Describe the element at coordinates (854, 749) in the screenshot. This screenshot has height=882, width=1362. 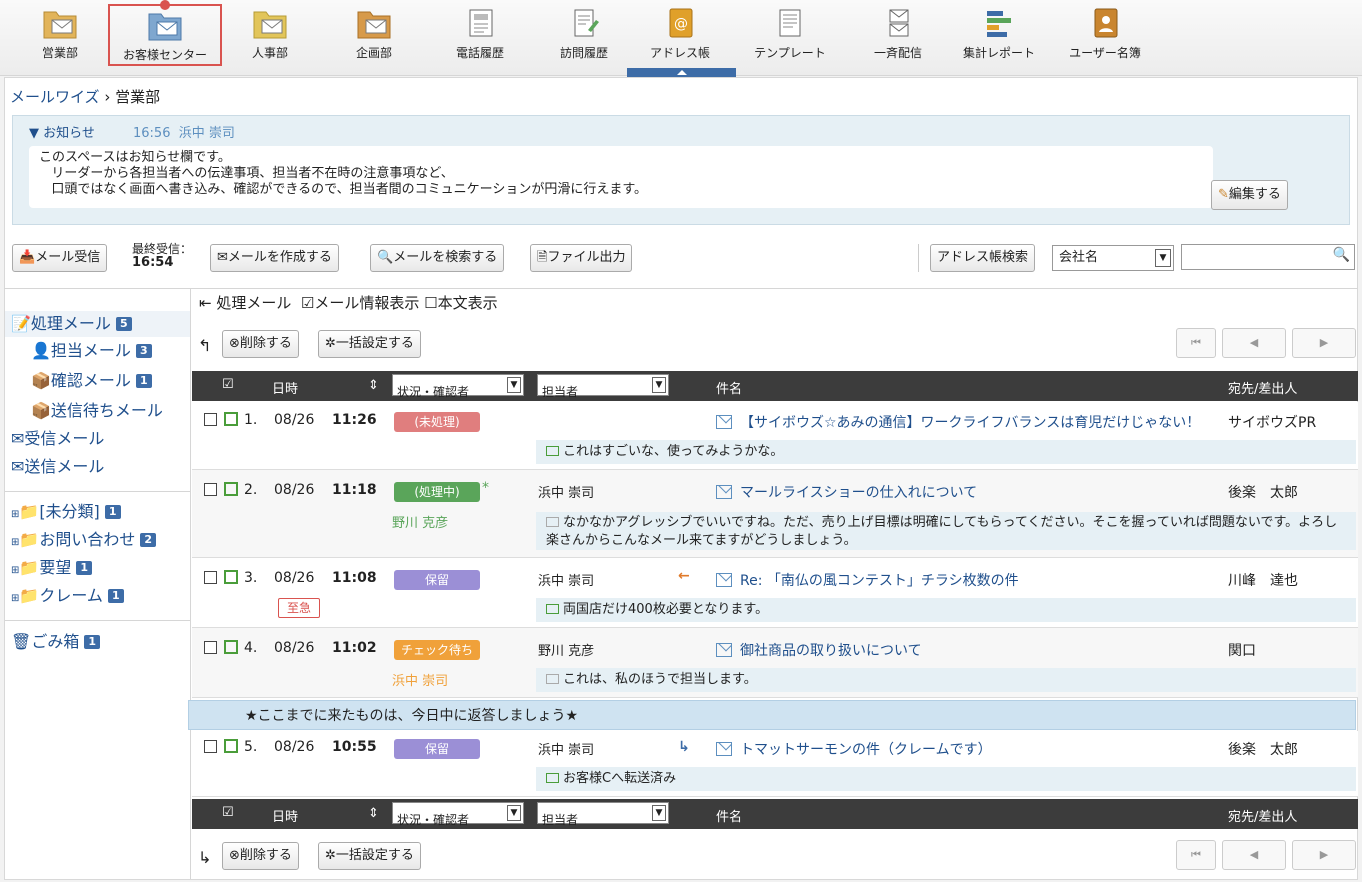
I see `row-subject: トマットサーモンの件（クレームです）` at that location.